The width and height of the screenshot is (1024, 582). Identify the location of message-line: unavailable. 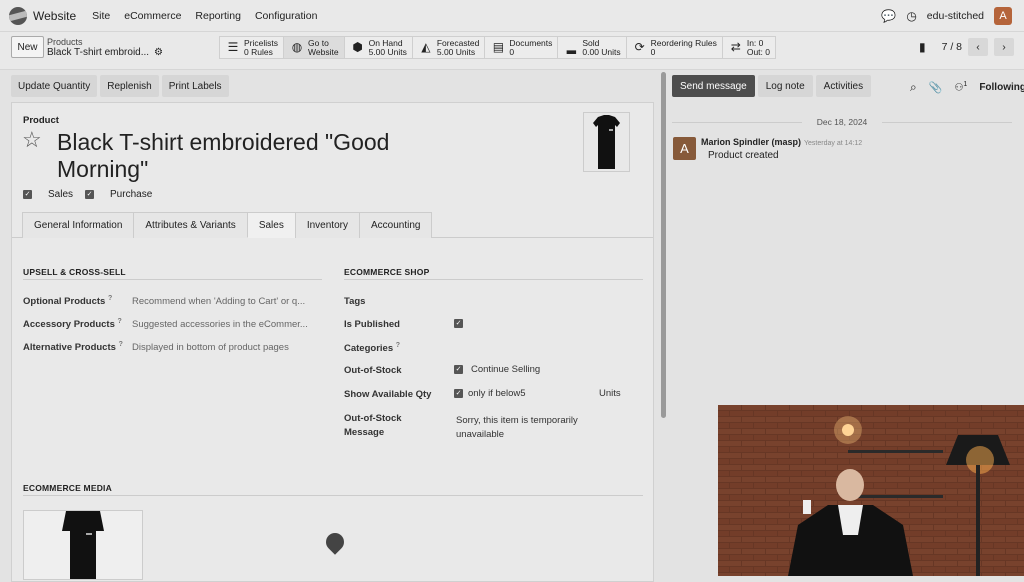
(480, 434).